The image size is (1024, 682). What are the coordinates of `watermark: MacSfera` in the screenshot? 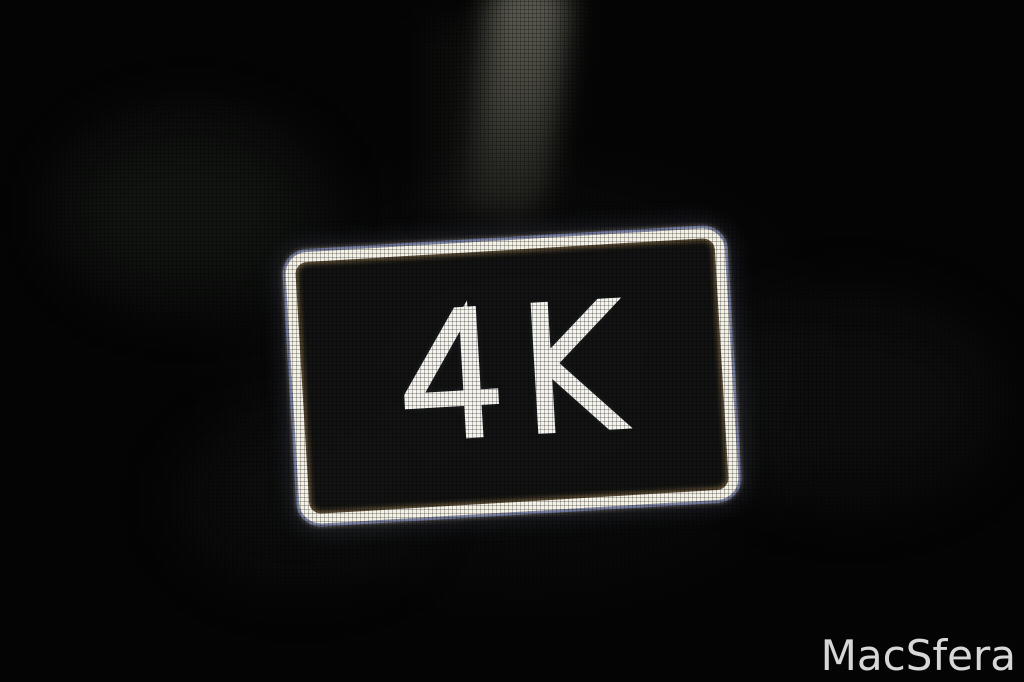 It's located at (918, 655).